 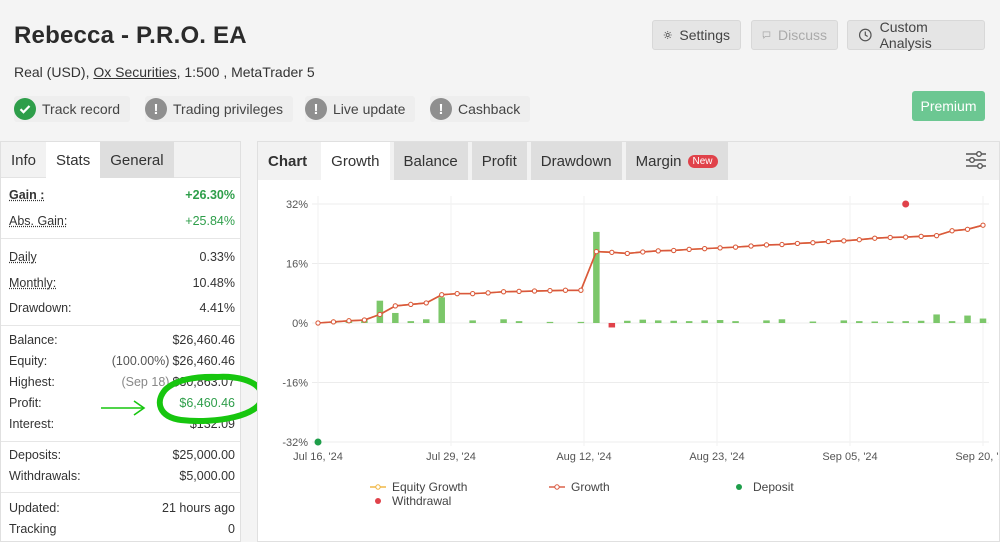 I want to click on y-tick-label: 0%, so click(x=300, y=324).